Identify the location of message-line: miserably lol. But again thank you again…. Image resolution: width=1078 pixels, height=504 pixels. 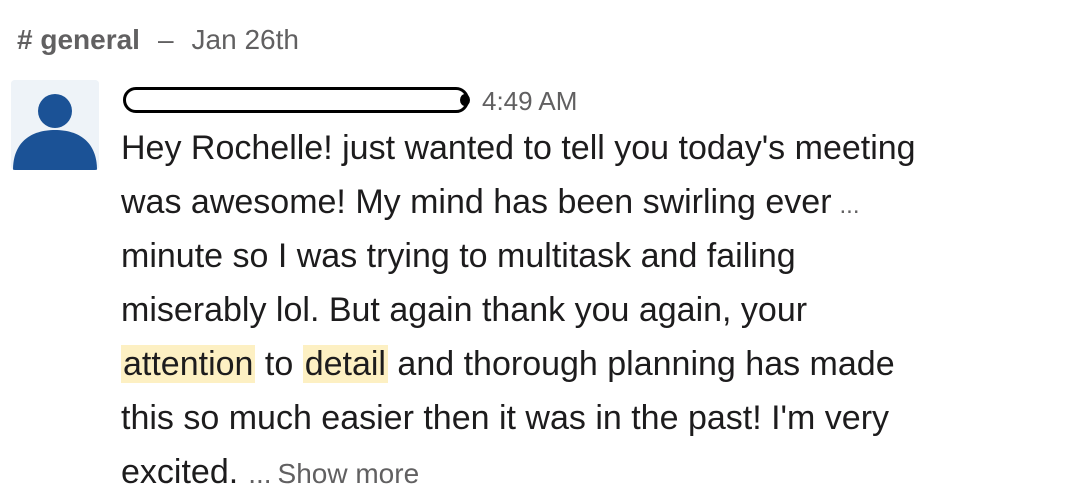
(581, 310).